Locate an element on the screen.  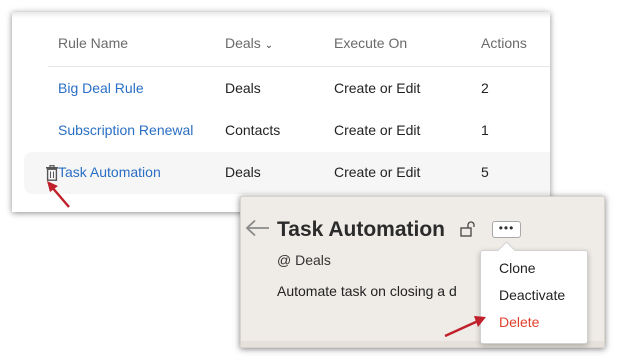
menu-item-clone: Clone is located at coordinates (517, 268).